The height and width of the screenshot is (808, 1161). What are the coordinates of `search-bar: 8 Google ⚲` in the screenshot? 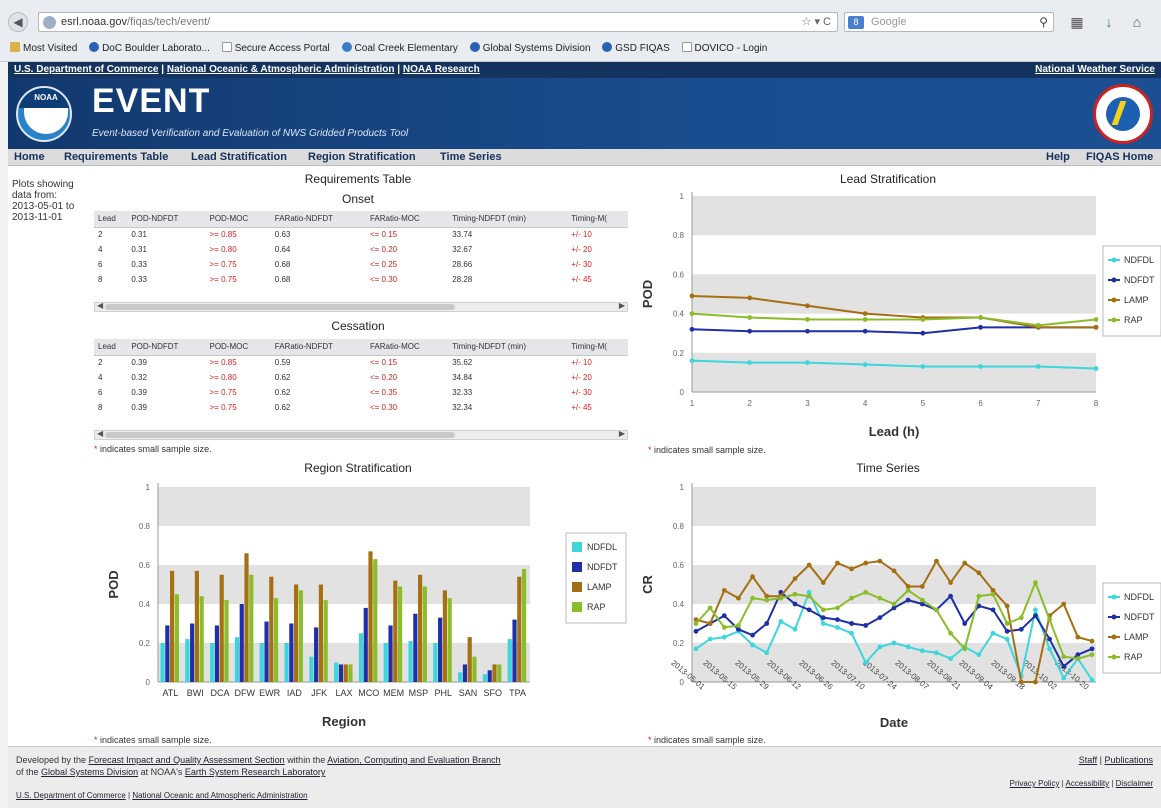 It's located at (949, 22).